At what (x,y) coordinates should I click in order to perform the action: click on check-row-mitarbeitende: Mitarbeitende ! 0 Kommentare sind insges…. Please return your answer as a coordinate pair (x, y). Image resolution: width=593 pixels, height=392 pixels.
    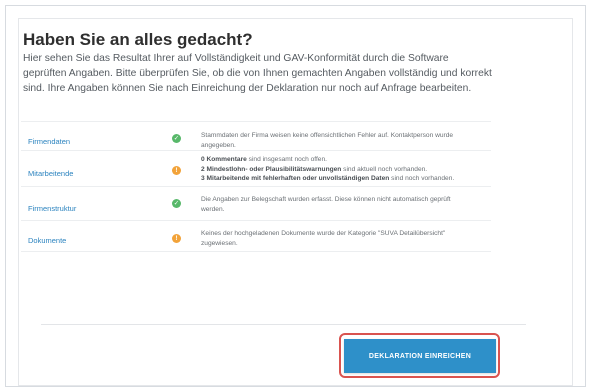
    Looking at the image, I should click on (256, 168).